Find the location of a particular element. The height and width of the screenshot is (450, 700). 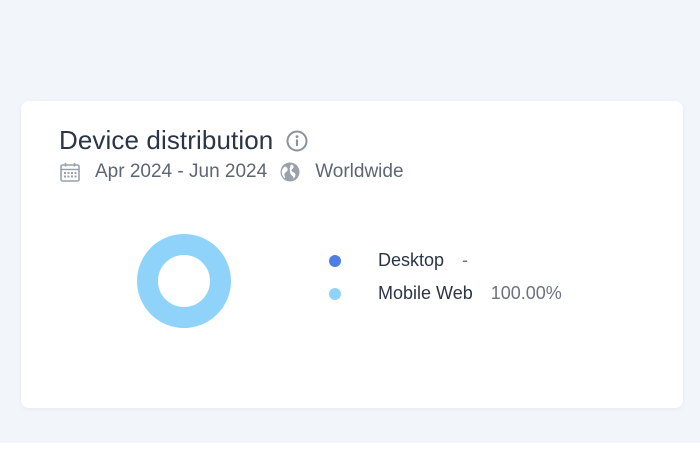

card-meta: Apr 2024 - Jun 2024 Worldwide is located at coordinates (231, 172).